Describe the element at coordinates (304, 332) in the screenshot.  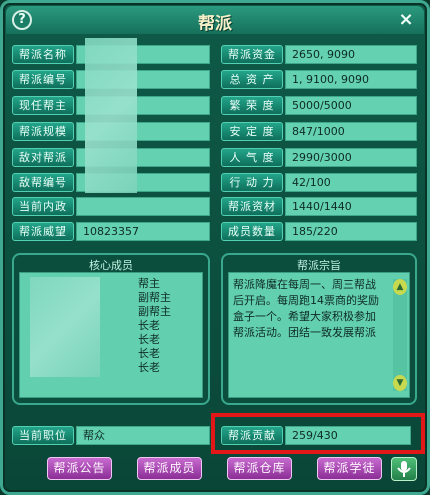
I see `motto-line: 帮派活动。团结一致发展帮派` at that location.